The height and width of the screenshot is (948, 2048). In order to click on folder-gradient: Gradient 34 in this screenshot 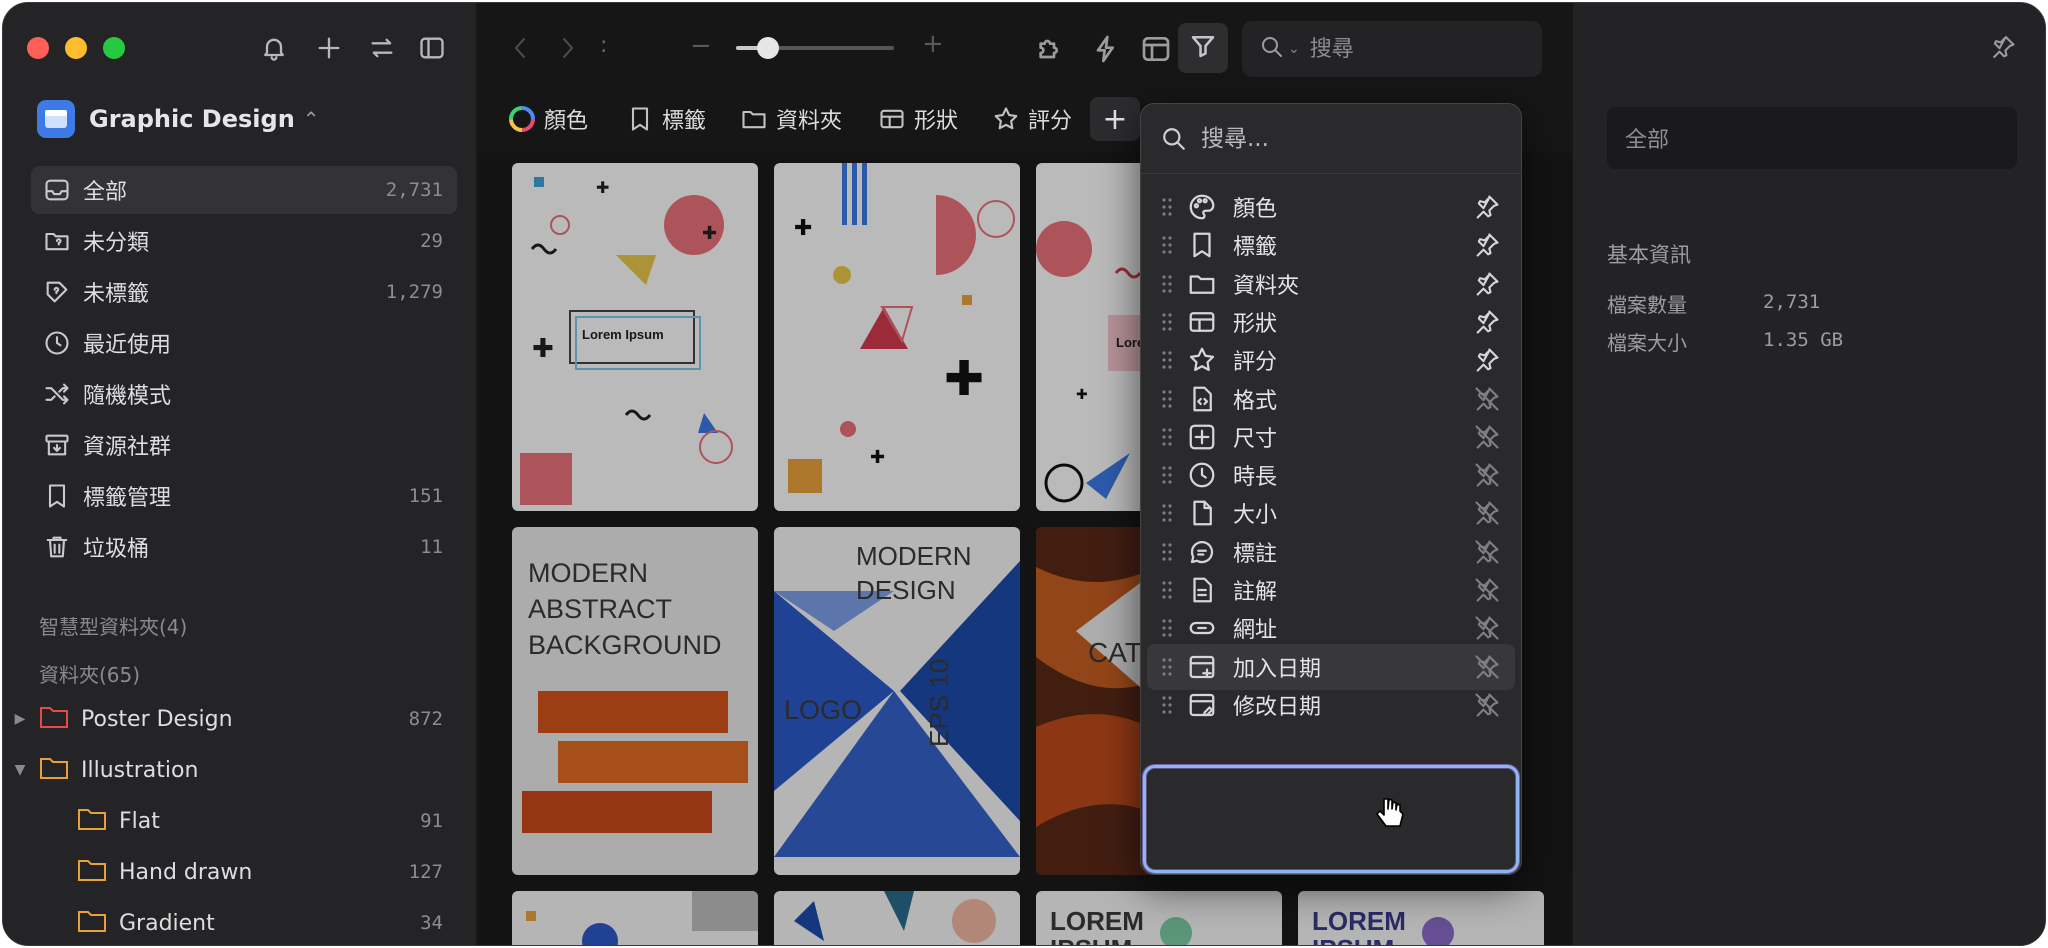, I will do `click(290, 922)`.